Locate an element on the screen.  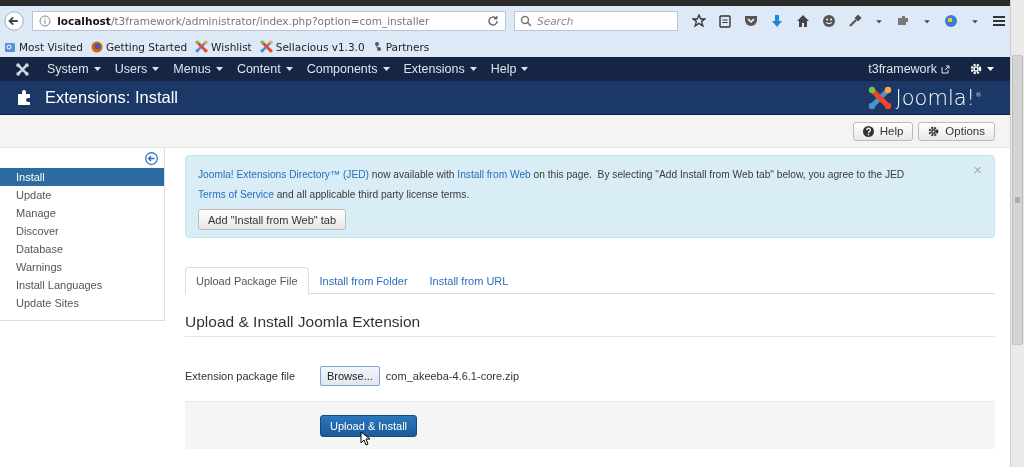
tab: Install from Folder is located at coordinates (363, 280).